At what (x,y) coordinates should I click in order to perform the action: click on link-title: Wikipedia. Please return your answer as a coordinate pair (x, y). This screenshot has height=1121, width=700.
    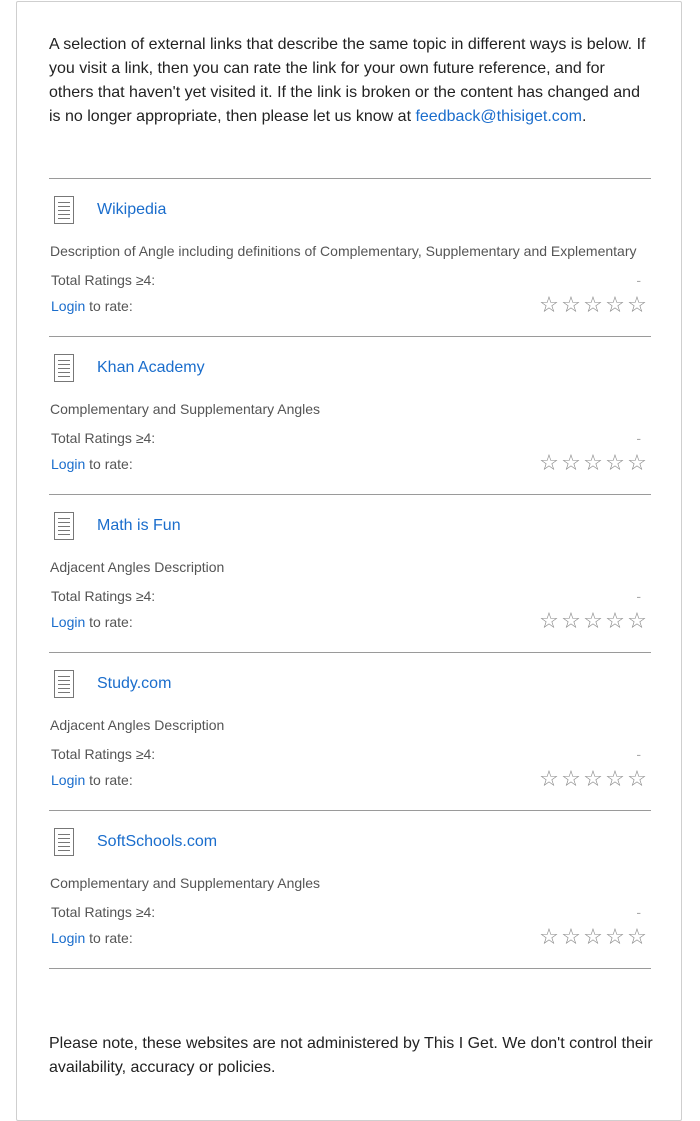
    Looking at the image, I should click on (131, 210).